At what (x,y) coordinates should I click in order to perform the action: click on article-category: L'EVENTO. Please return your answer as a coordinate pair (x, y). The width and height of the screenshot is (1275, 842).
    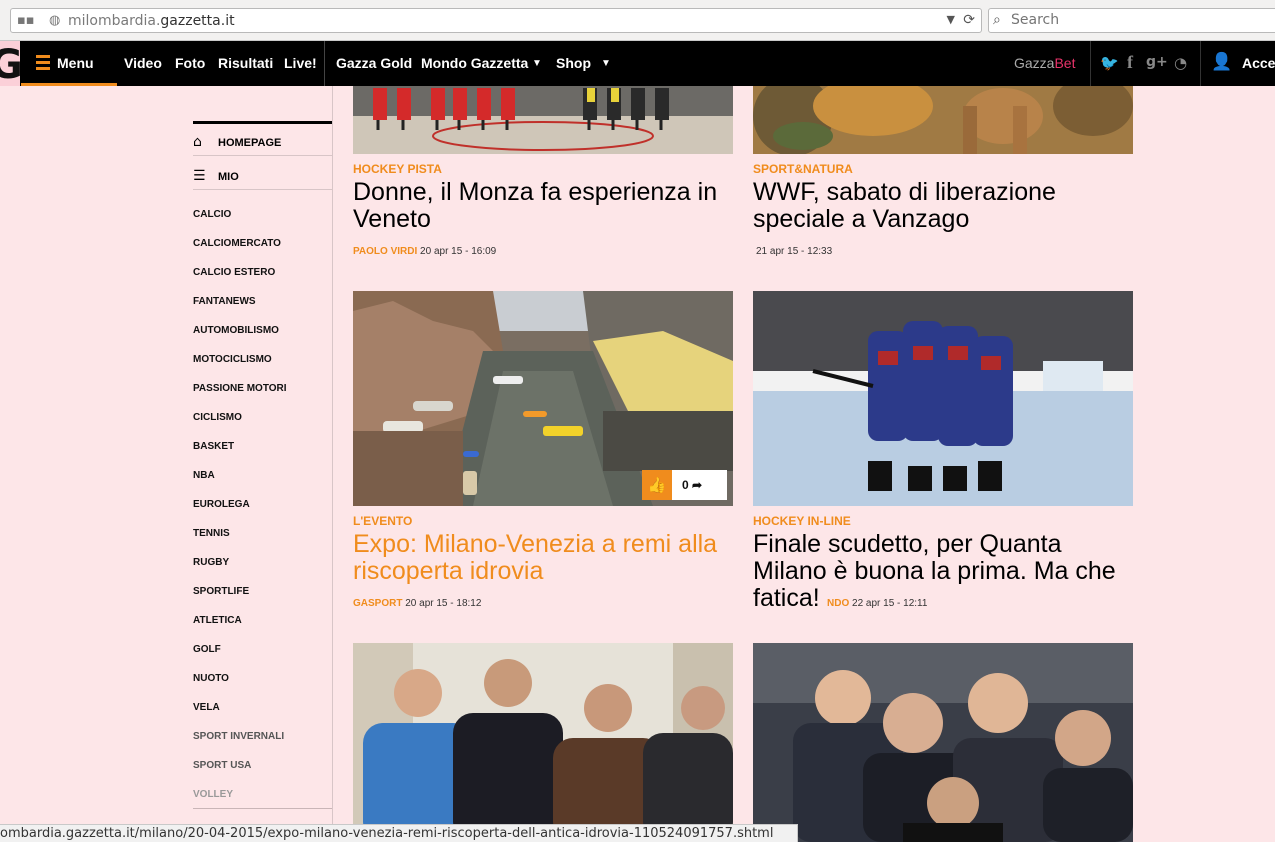
    Looking at the image, I should click on (382, 521).